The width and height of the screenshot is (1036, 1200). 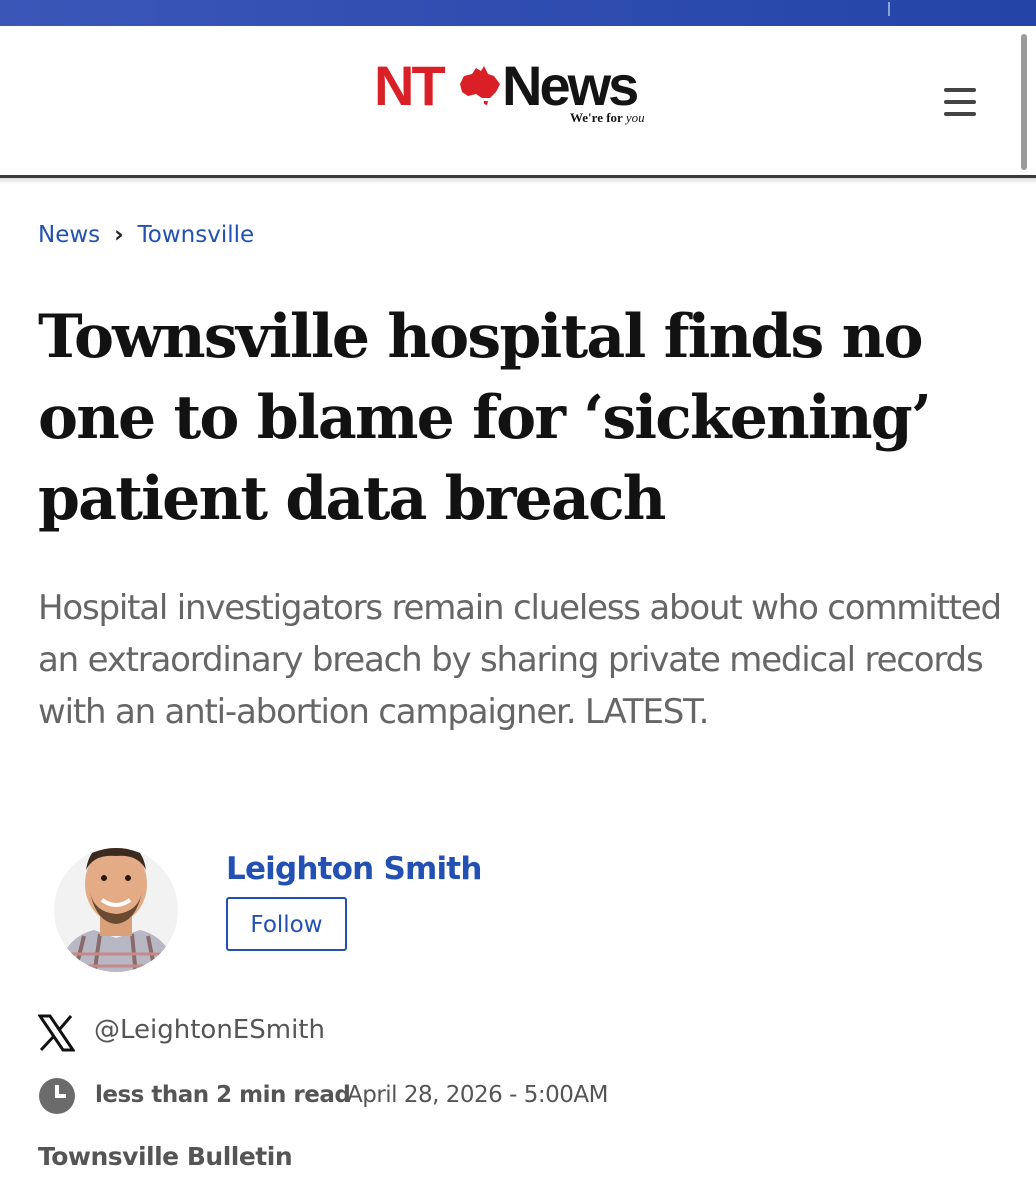 I want to click on nt-news-logo: NT News We're for you, so click(x=519, y=96).